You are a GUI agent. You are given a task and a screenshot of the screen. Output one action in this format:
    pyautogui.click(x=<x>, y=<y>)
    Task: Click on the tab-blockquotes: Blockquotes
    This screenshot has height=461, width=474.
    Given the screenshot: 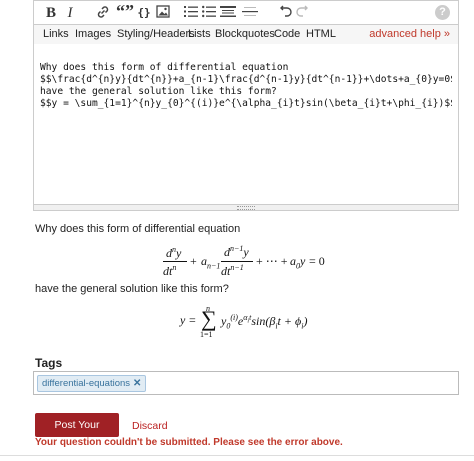 What is the action you would take?
    pyautogui.click(x=245, y=34)
    